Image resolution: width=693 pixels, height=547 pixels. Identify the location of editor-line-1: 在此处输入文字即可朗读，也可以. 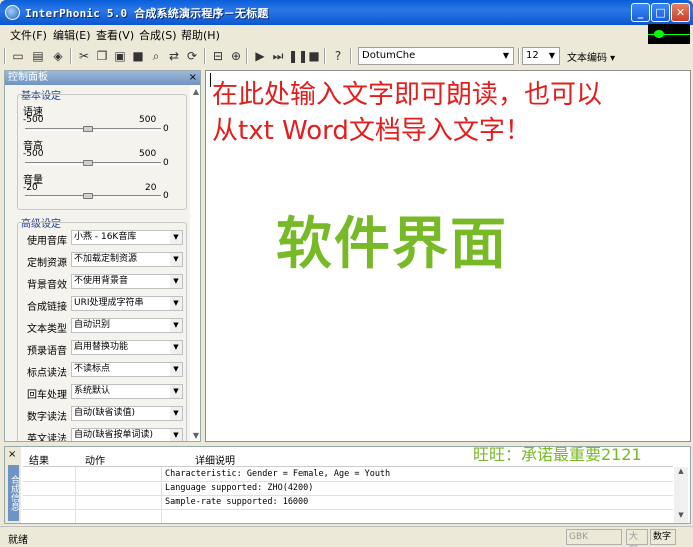
(407, 95).